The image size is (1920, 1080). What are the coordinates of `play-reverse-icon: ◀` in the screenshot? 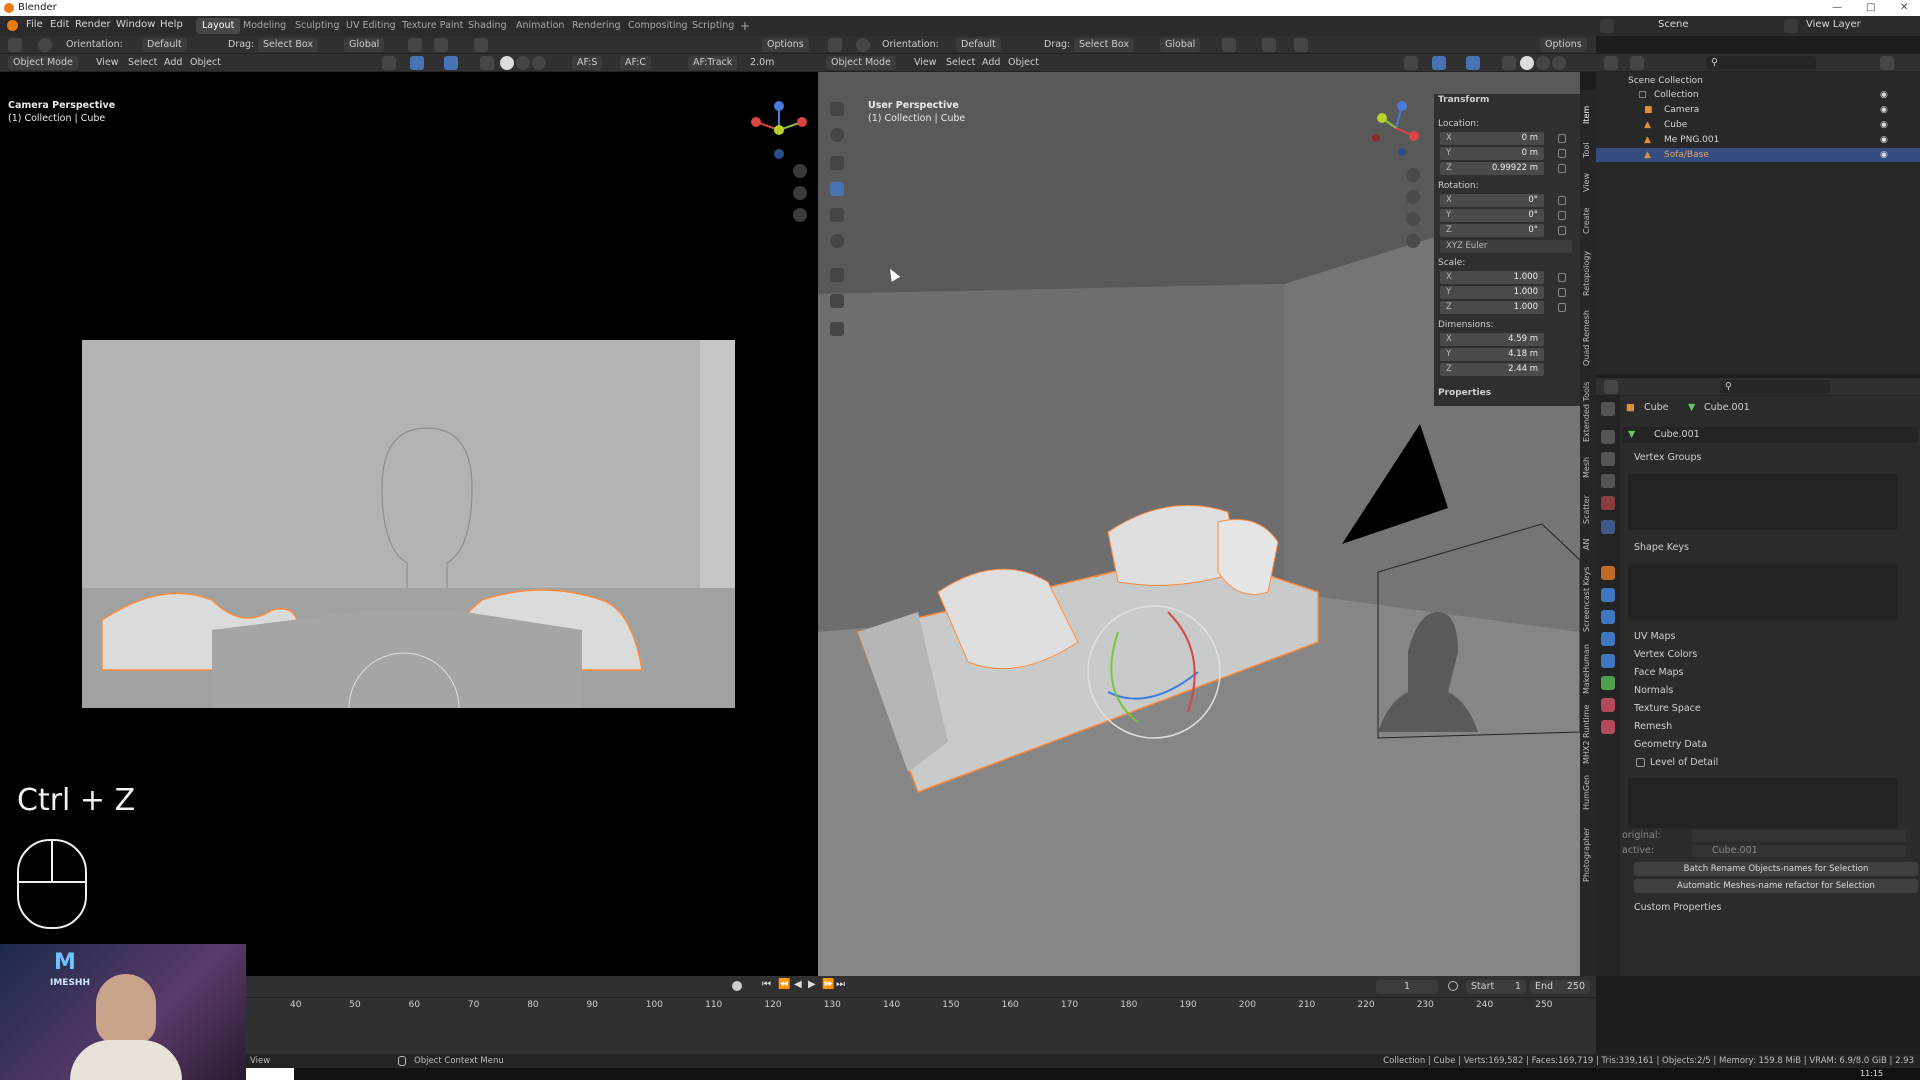 It's located at (798, 984).